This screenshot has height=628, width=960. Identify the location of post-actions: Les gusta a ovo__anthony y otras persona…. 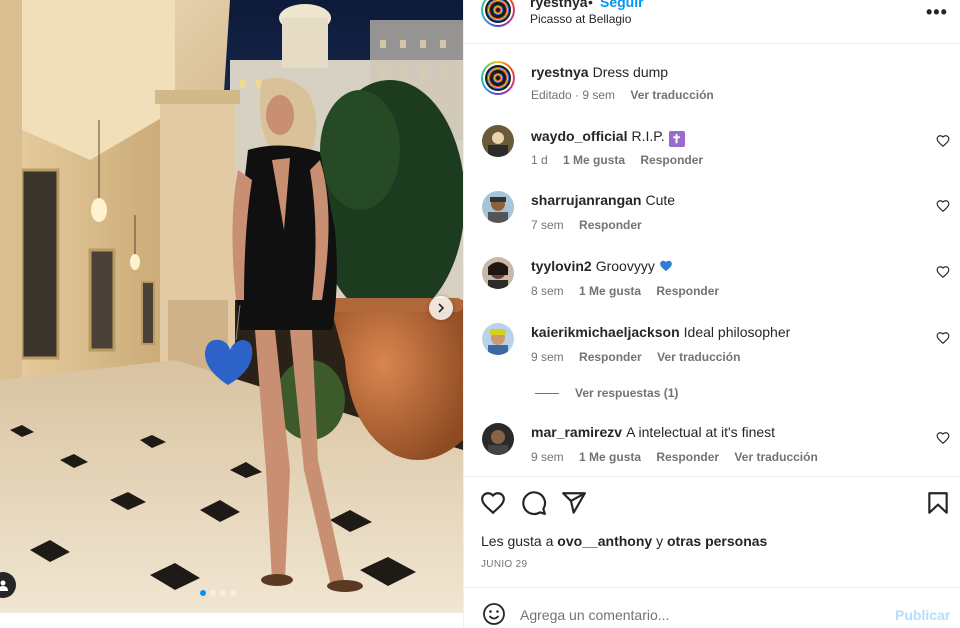
(712, 531).